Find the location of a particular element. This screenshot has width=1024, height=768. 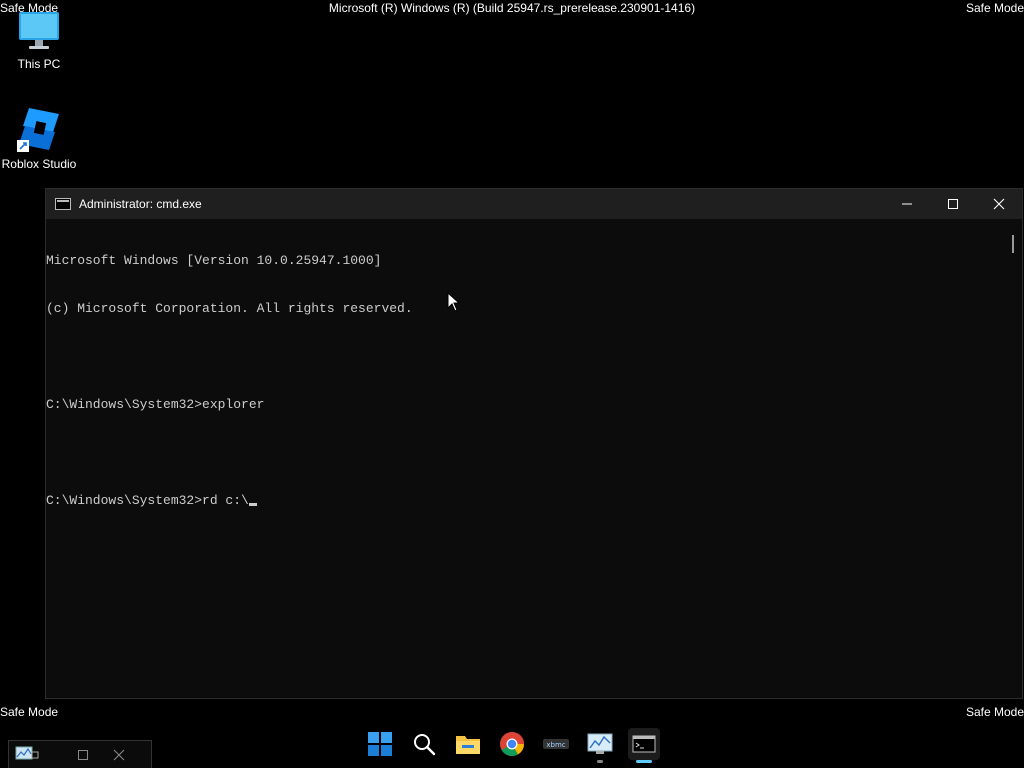

active-indicator is located at coordinates (644, 761).